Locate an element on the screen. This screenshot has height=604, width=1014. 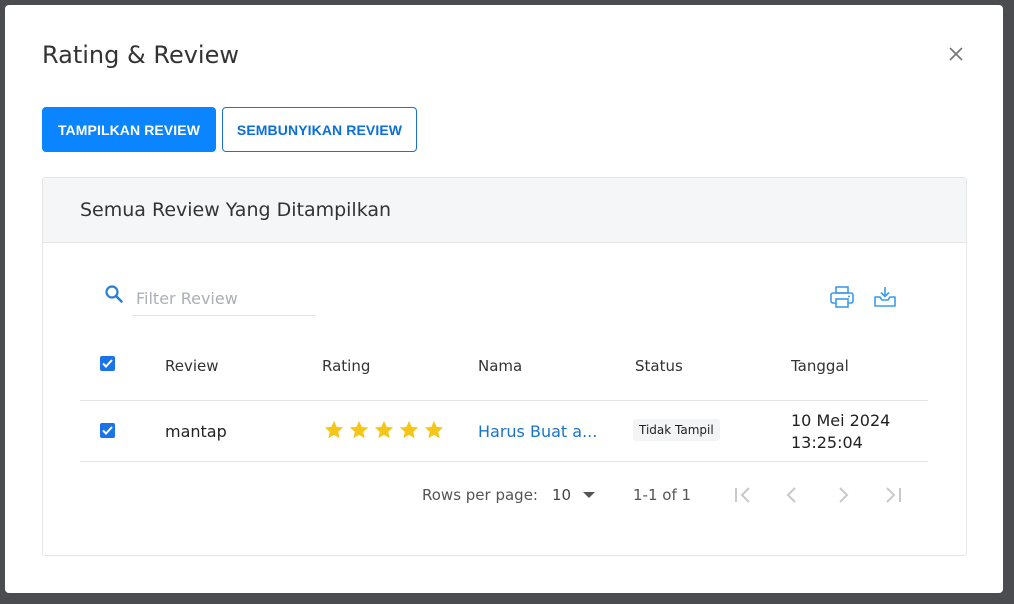
caret-down-icon is located at coordinates (589, 495).